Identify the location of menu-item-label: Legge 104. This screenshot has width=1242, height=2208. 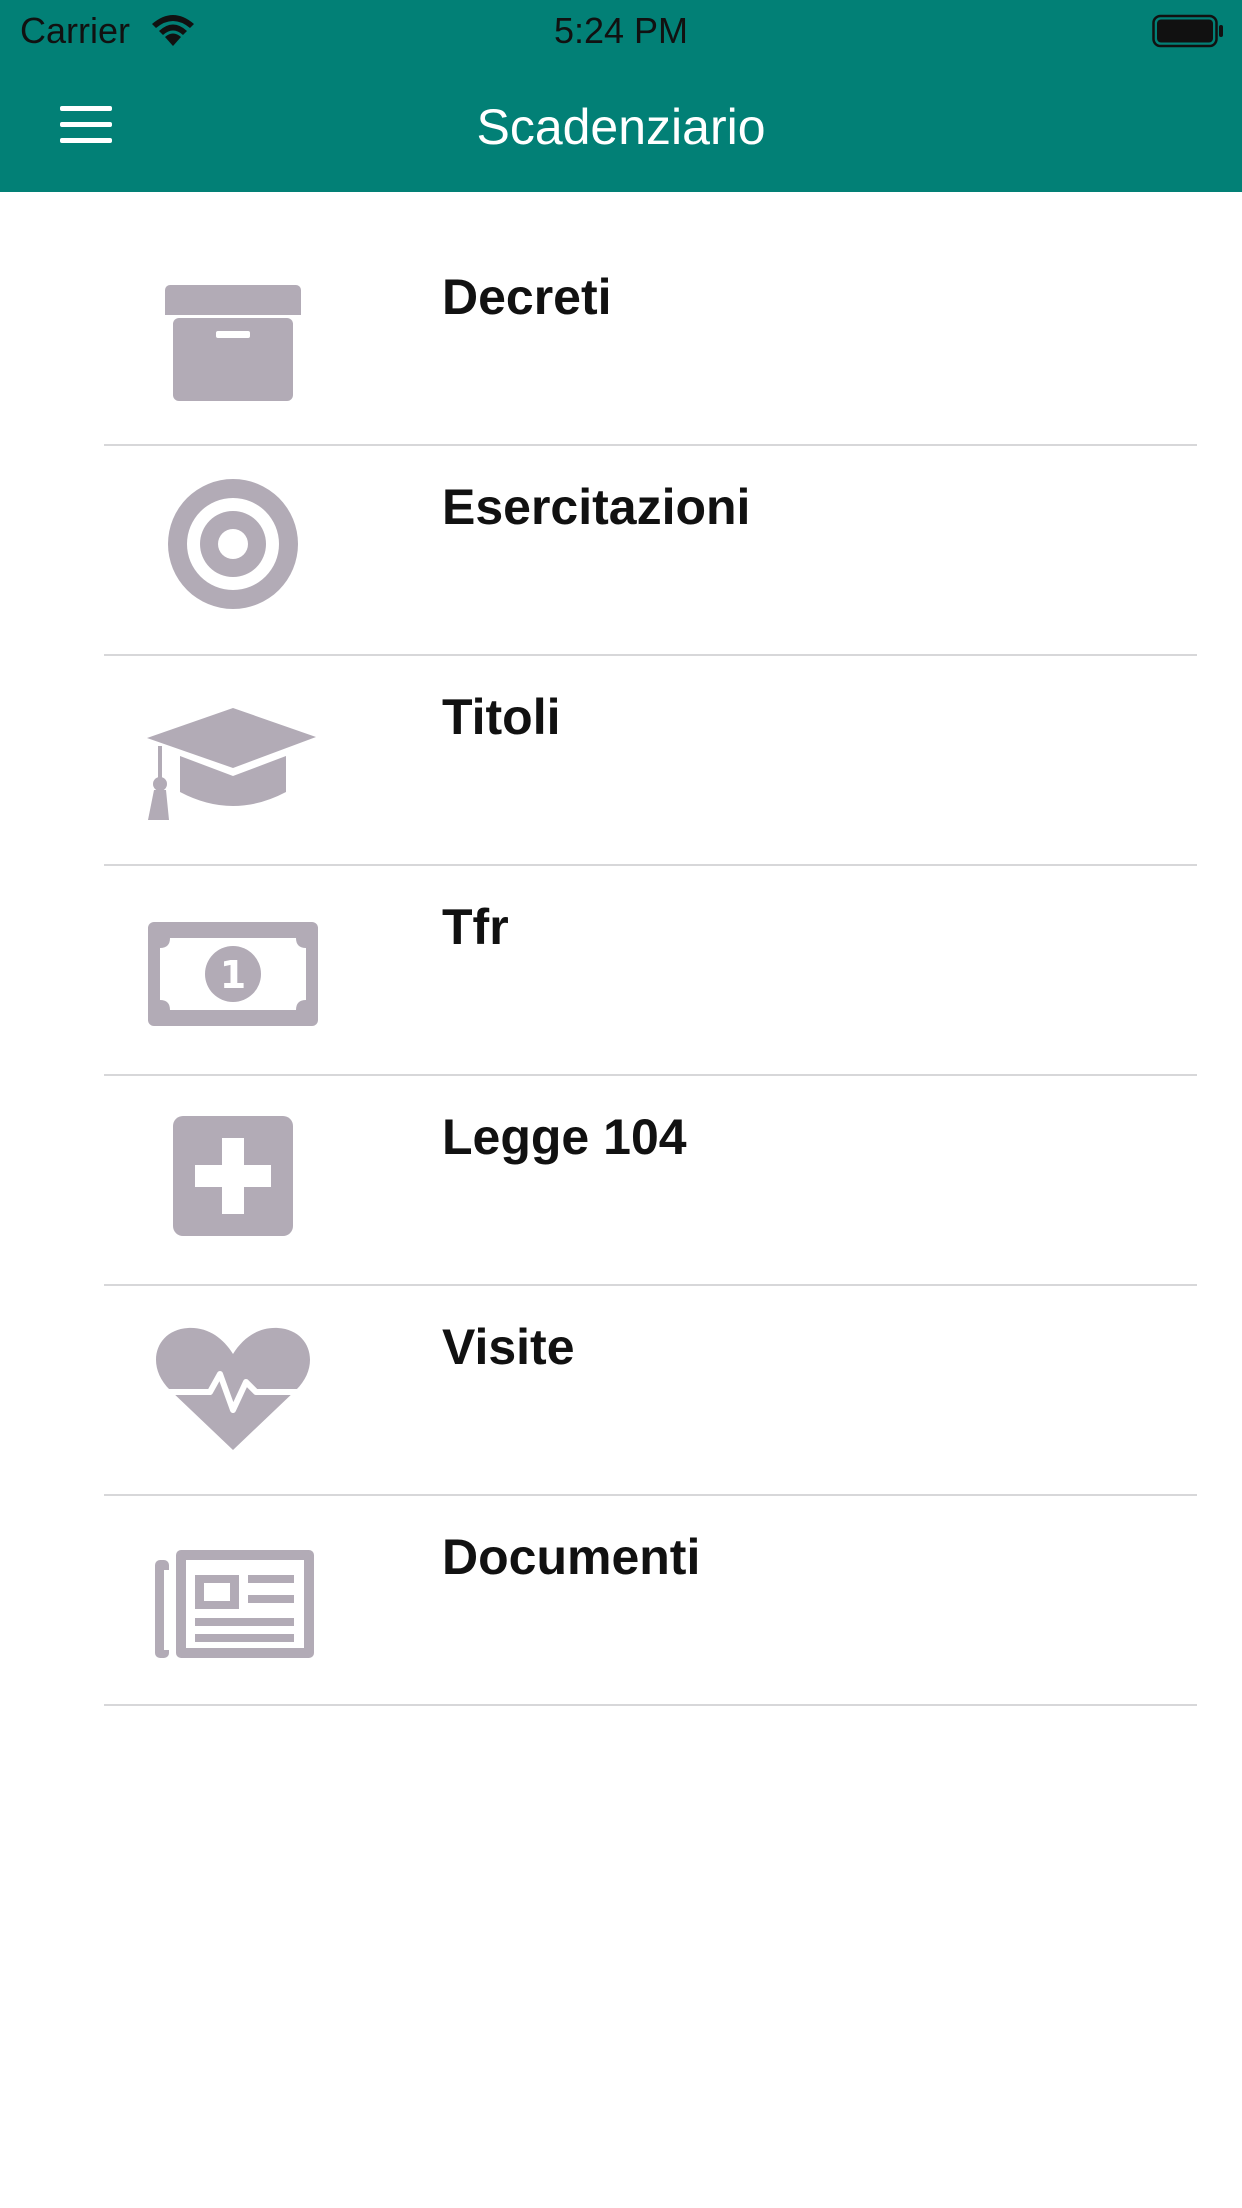
(564, 1137).